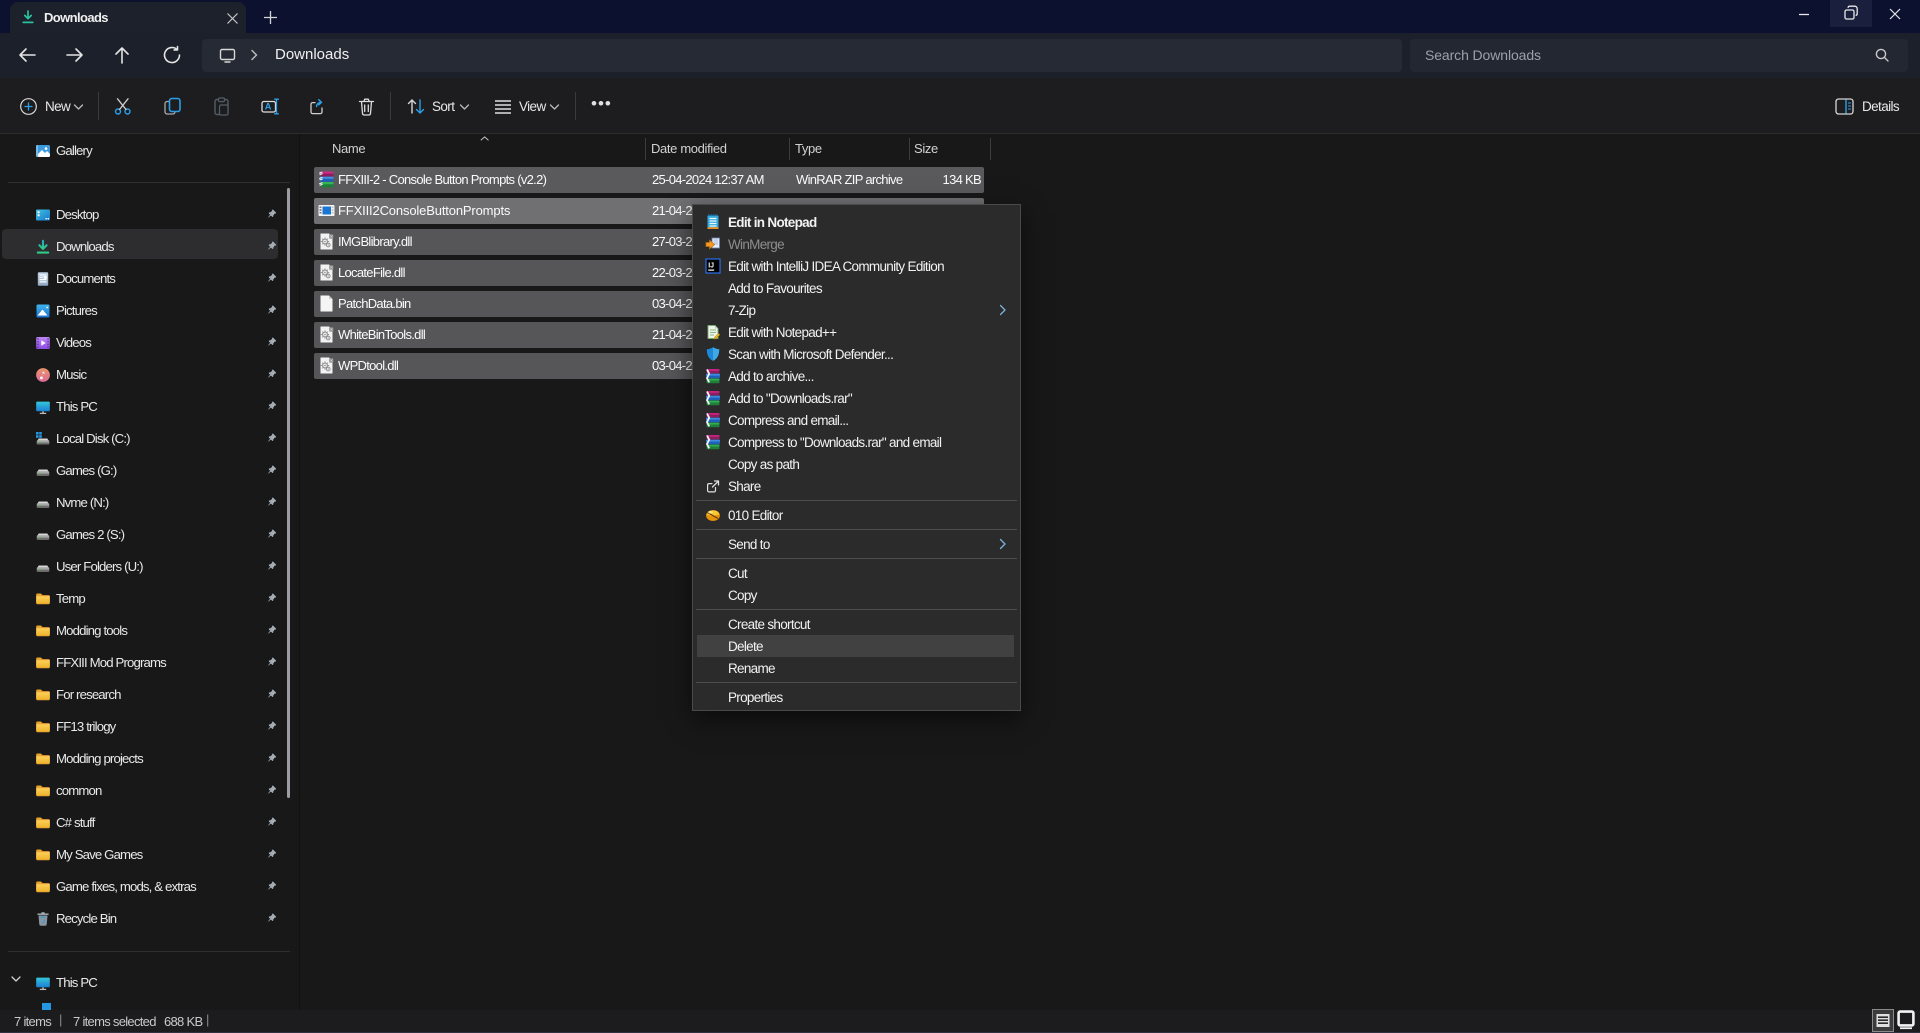  I want to click on svg-text: IJ, so click(711, 266).